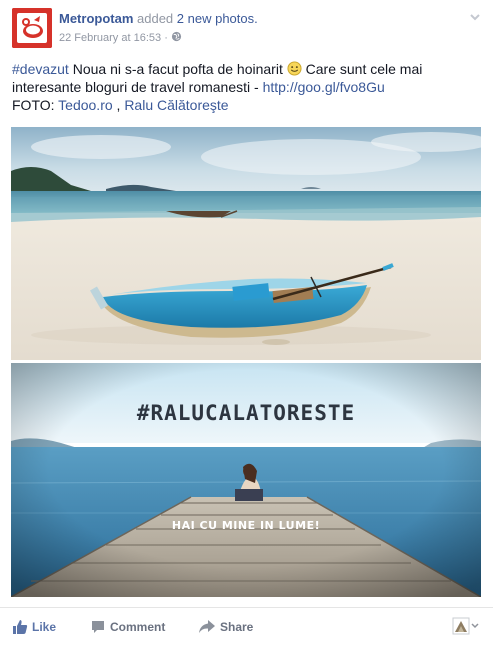 The image size is (493, 646). What do you see at coordinates (237, 627) in the screenshot?
I see `share-label: Share` at bounding box center [237, 627].